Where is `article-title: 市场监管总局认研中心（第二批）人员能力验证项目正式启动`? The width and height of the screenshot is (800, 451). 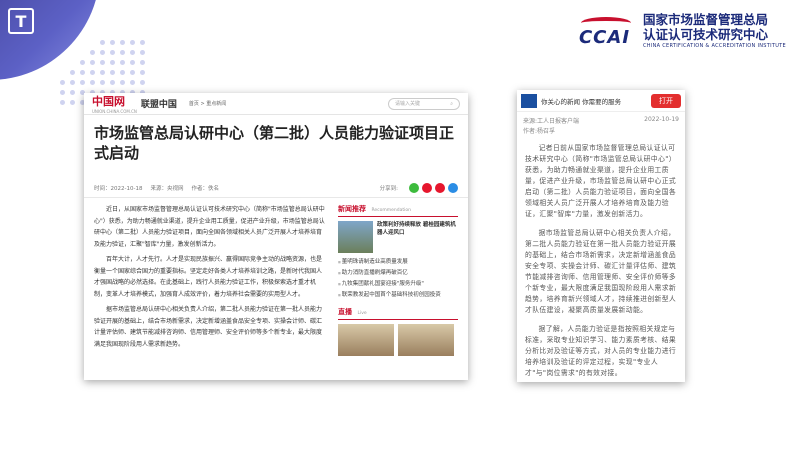 article-title: 市场监管总局认研中心（第二批）人员能力验证项目正式启动 is located at coordinates (274, 143).